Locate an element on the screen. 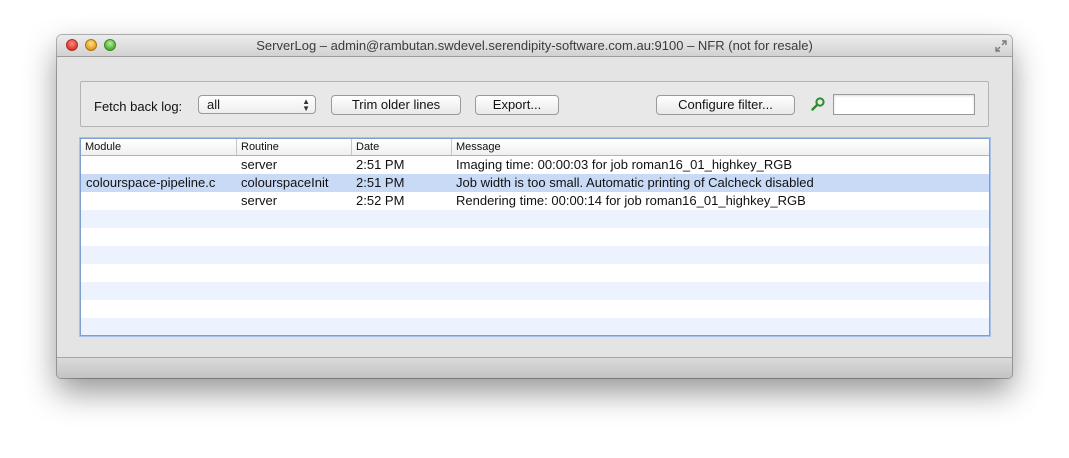 This screenshot has height=458, width=1069. column-header-message: Message is located at coordinates (720, 147).